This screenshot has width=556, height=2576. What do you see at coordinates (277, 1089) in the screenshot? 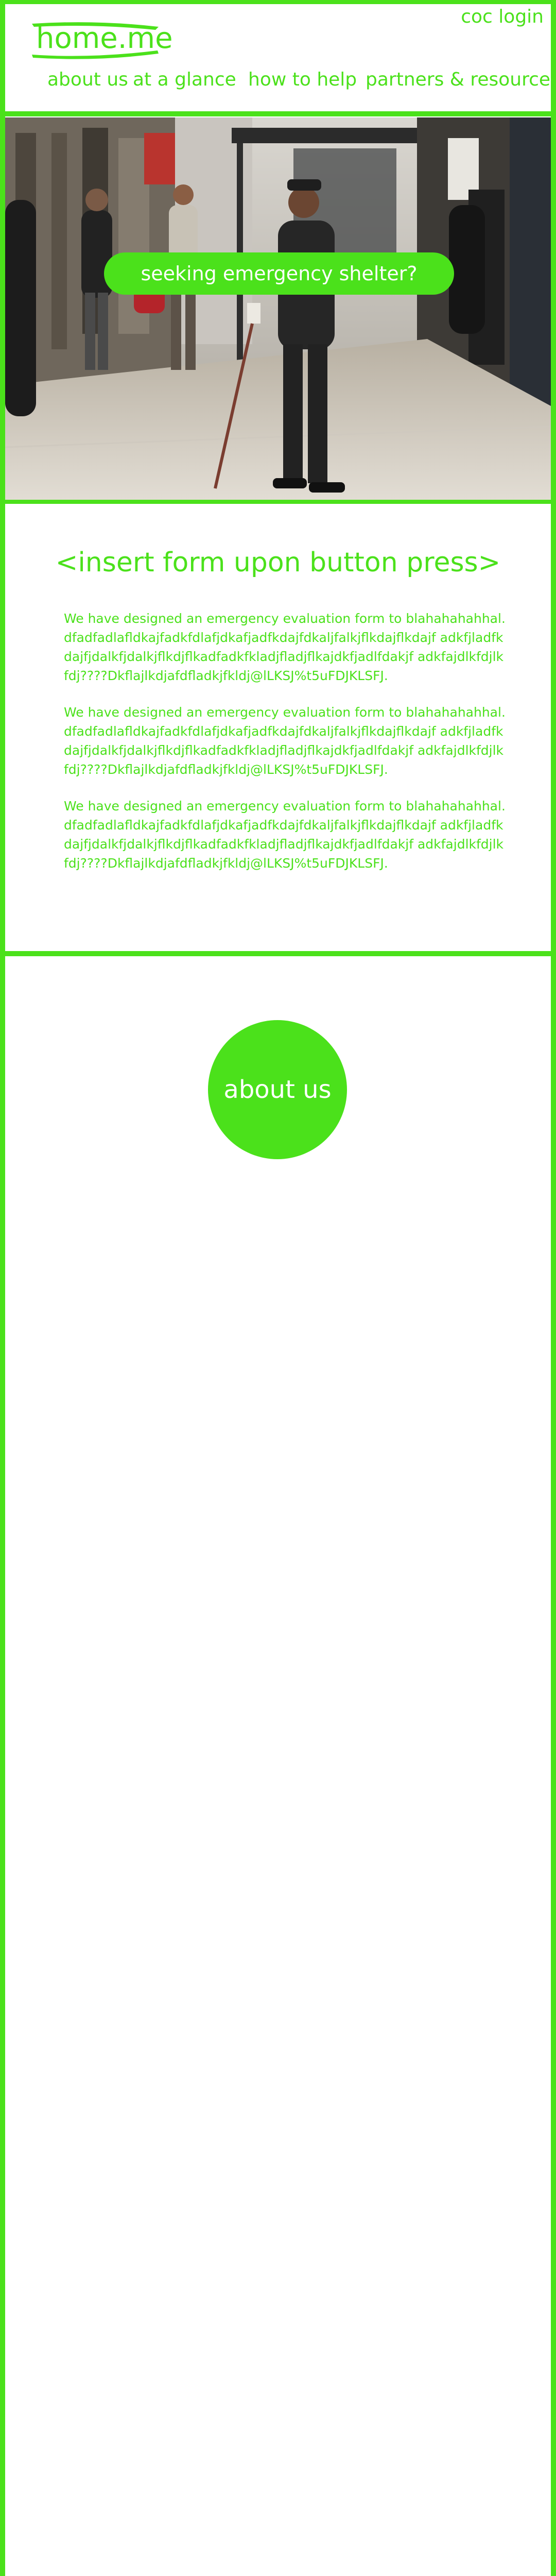
I see `about-us-circle: about us` at bounding box center [277, 1089].